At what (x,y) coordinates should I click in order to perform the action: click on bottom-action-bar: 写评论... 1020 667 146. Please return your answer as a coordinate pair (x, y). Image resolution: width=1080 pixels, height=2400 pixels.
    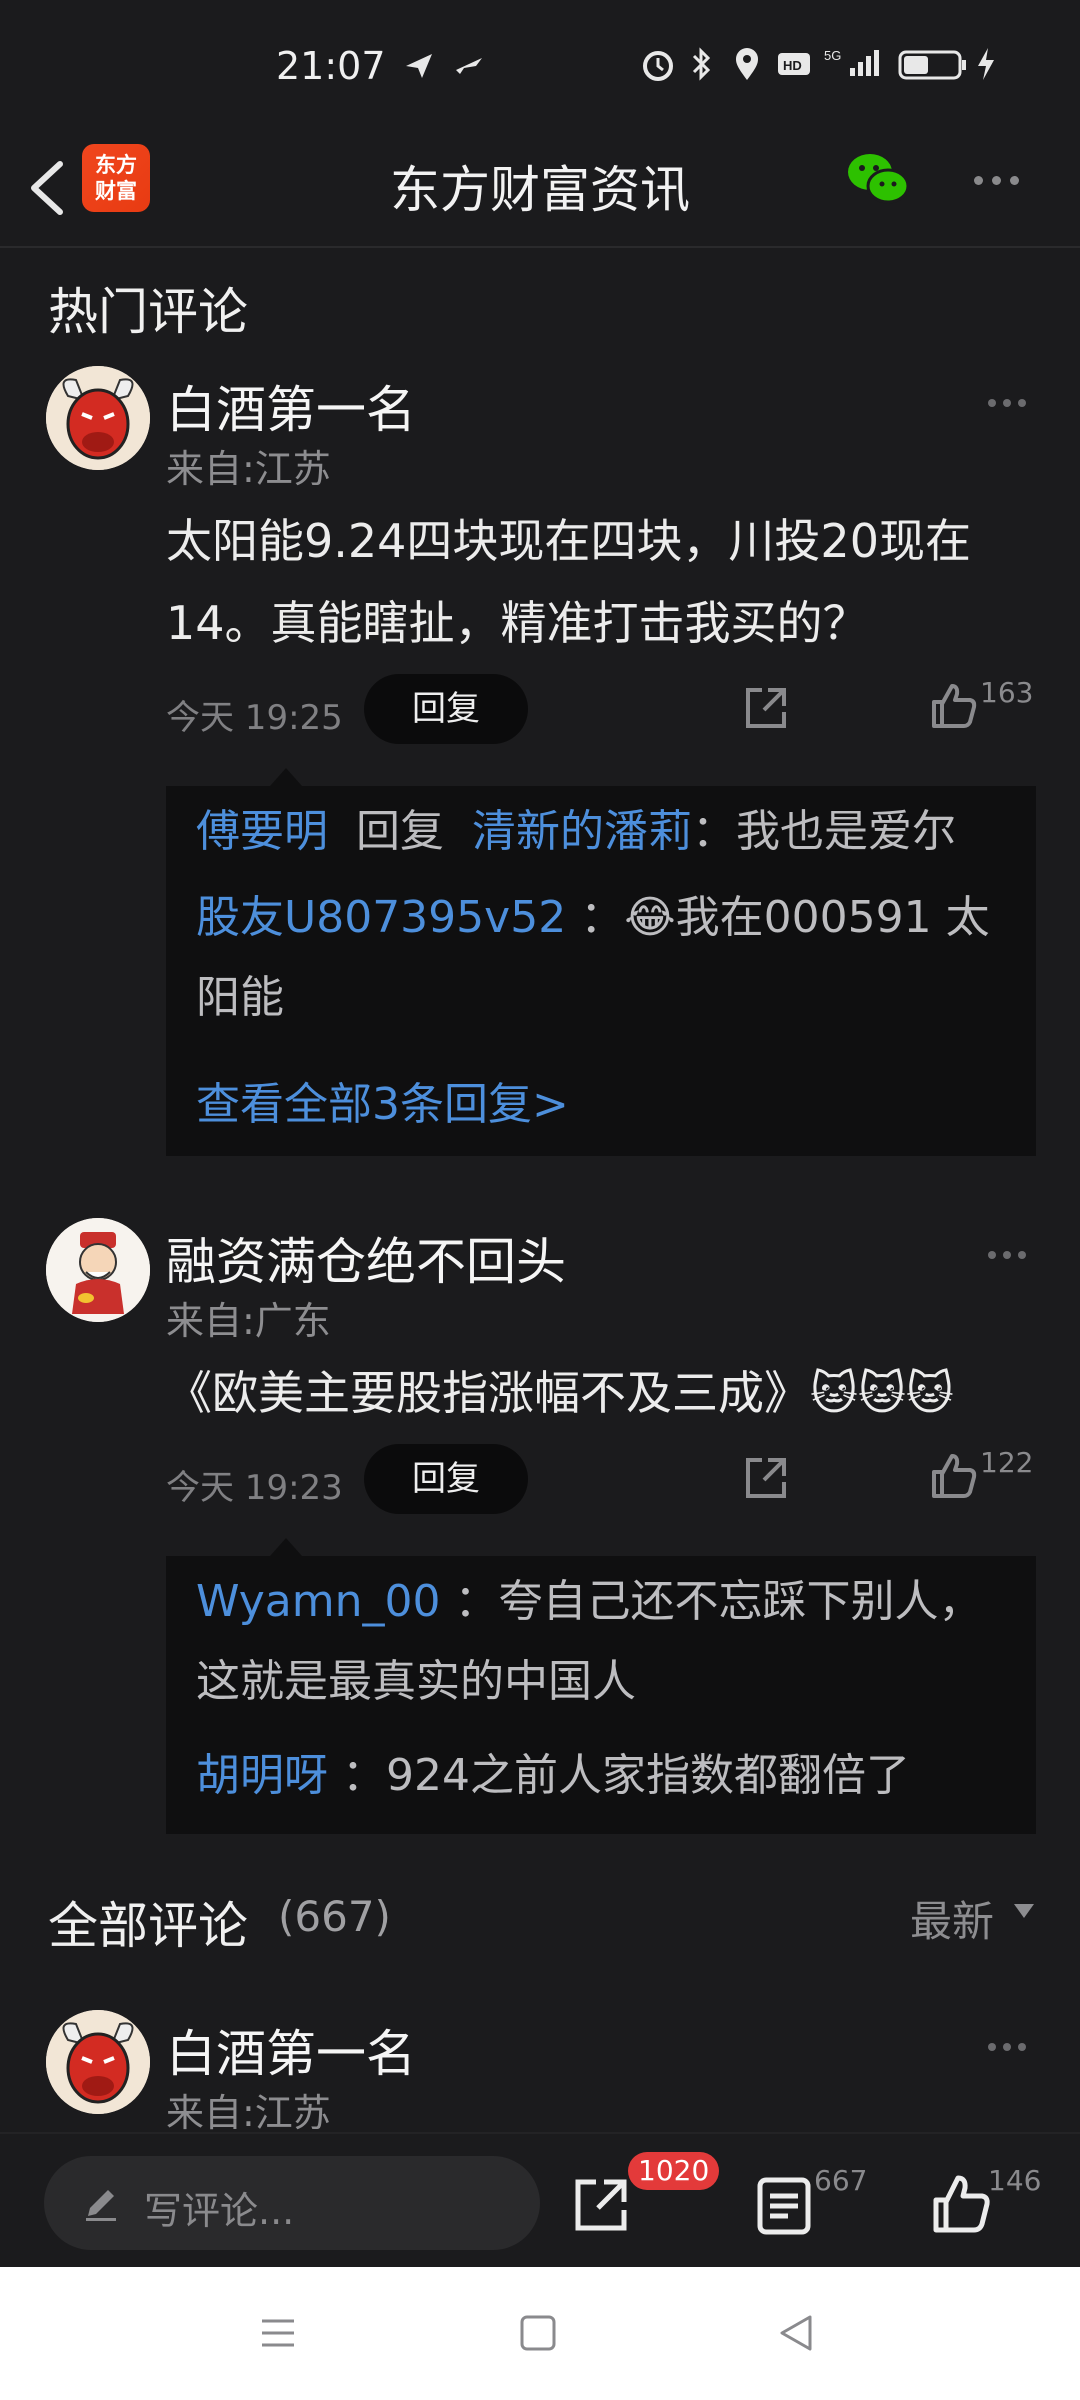
    Looking at the image, I should click on (540, 2199).